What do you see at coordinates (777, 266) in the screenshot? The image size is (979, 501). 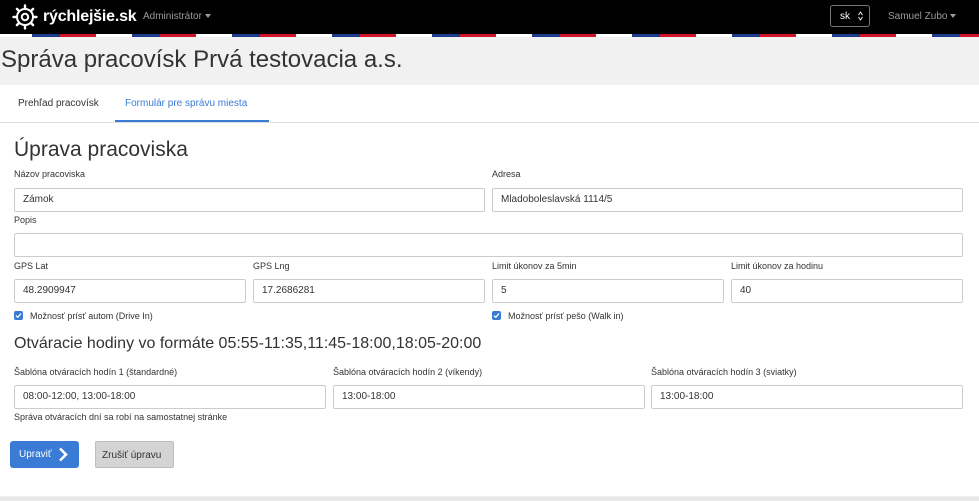 I see `limit-hour-label: Limit úkonov za hodinu` at bounding box center [777, 266].